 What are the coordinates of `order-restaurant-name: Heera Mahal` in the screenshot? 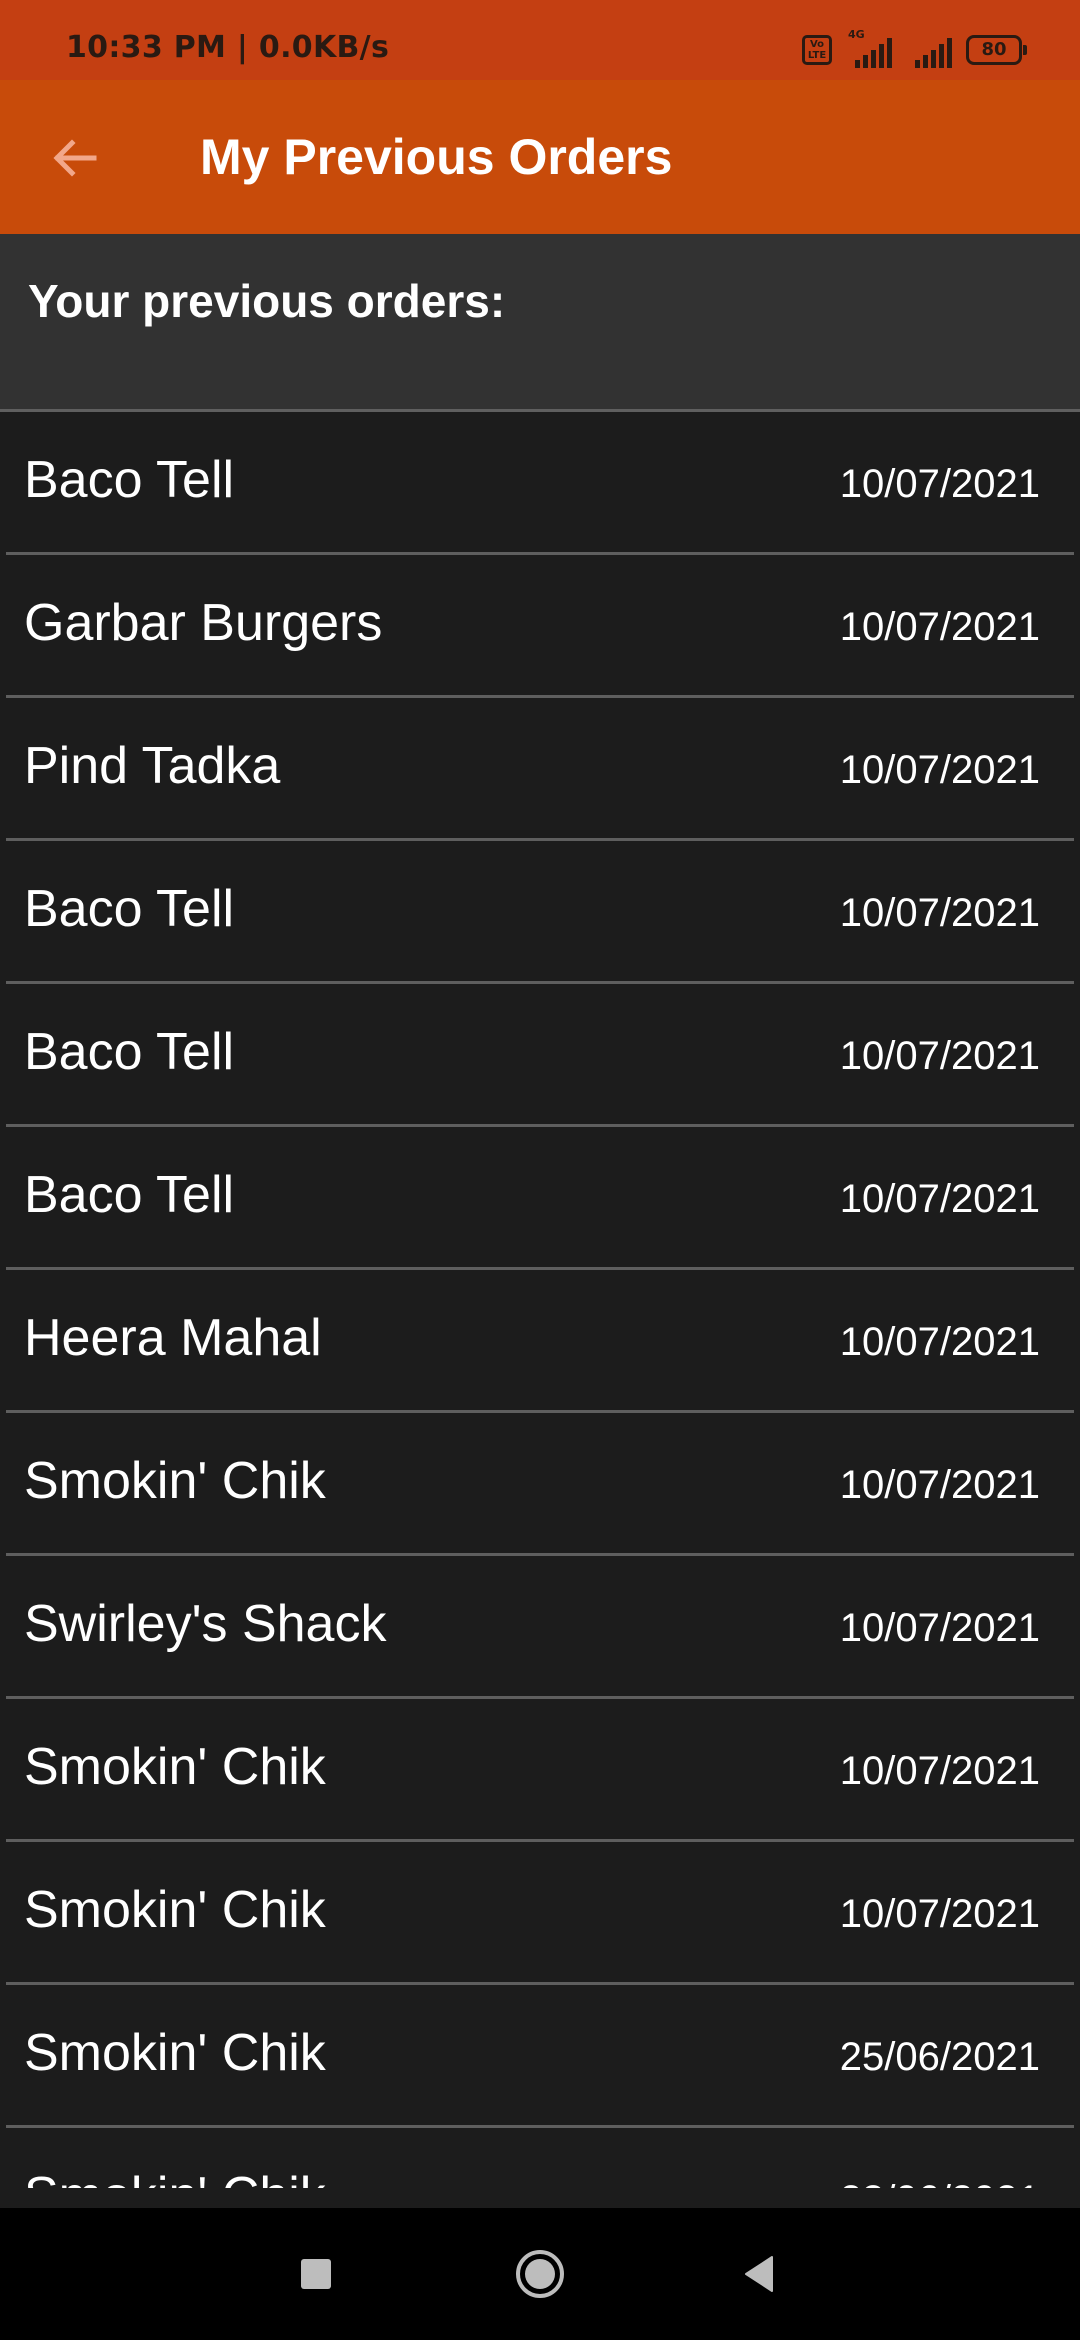 It's located at (173, 1338).